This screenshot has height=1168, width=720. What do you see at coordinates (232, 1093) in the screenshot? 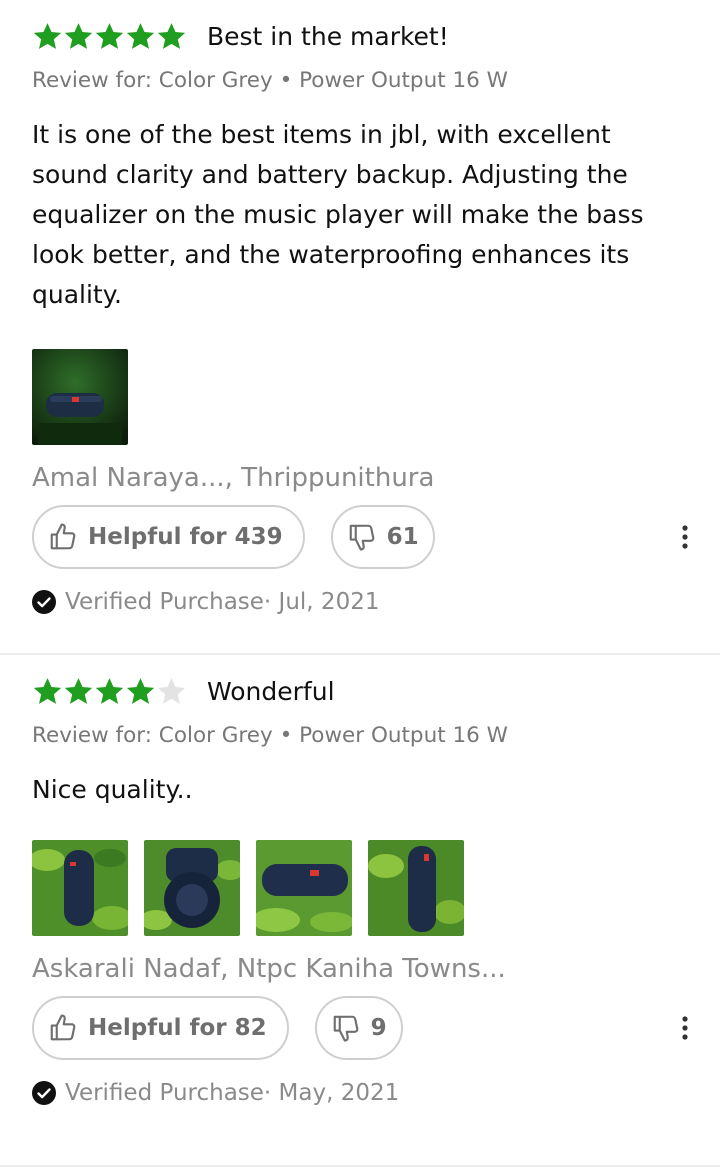
I see `verified-text: Verified Purchase· May, 2021` at bounding box center [232, 1093].